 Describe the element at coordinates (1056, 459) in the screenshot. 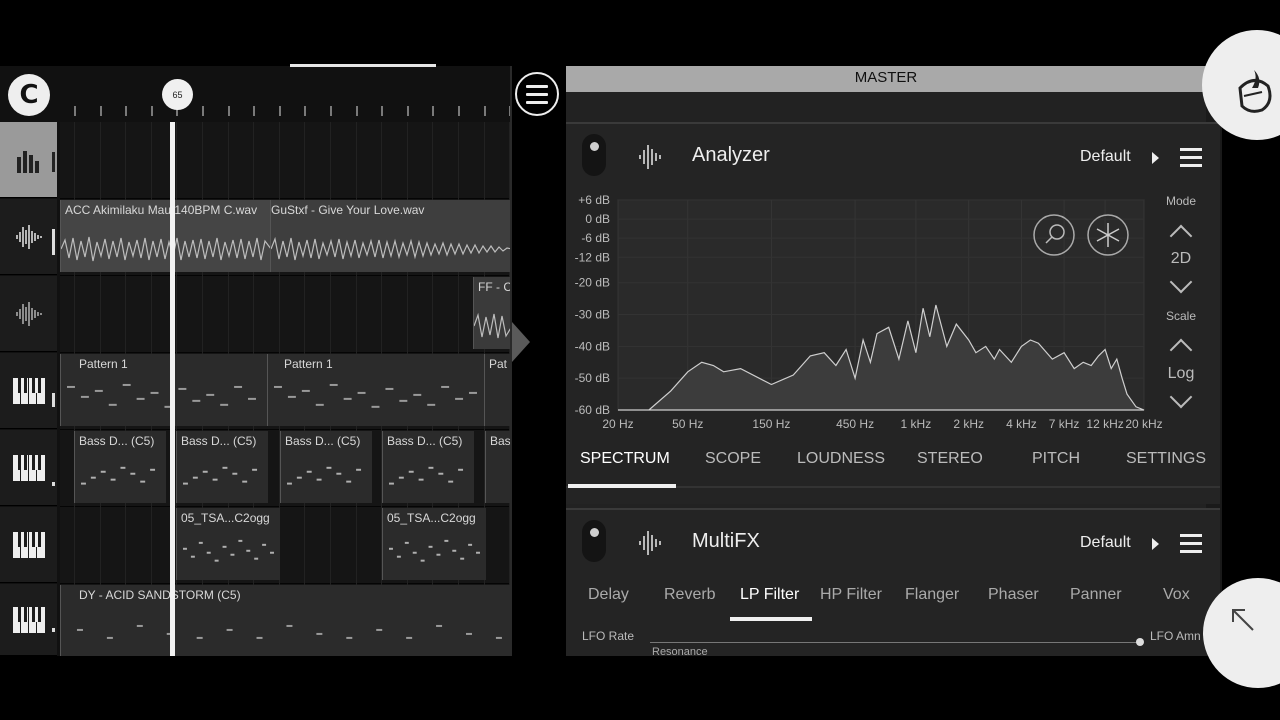

I see `tab-pitch: PITCH` at that location.